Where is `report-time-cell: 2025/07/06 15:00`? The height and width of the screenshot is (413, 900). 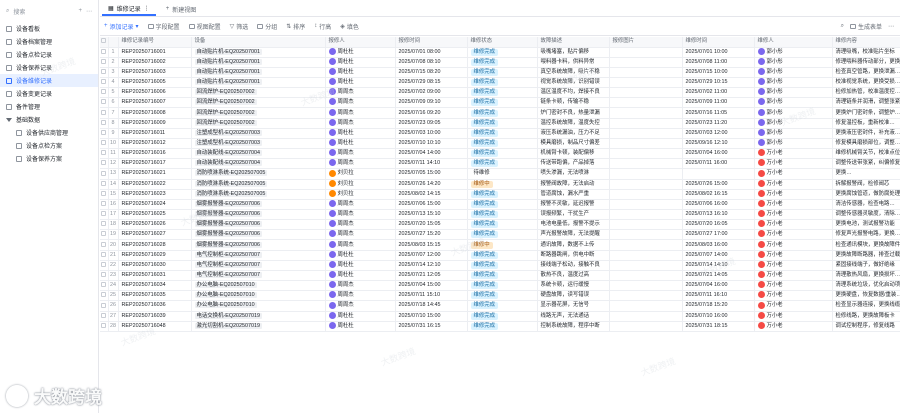 report-time-cell: 2025/07/06 15:00 is located at coordinates (431, 205).